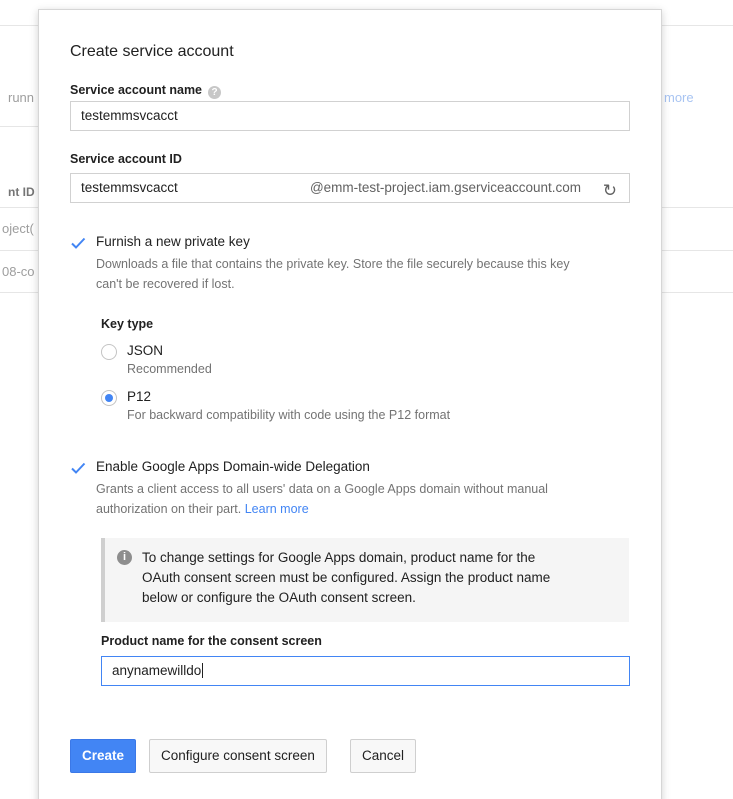 This screenshot has width=733, height=799. What do you see at coordinates (173, 241) in the screenshot?
I see `furnish-private-key-label: Furnish a new private key` at bounding box center [173, 241].